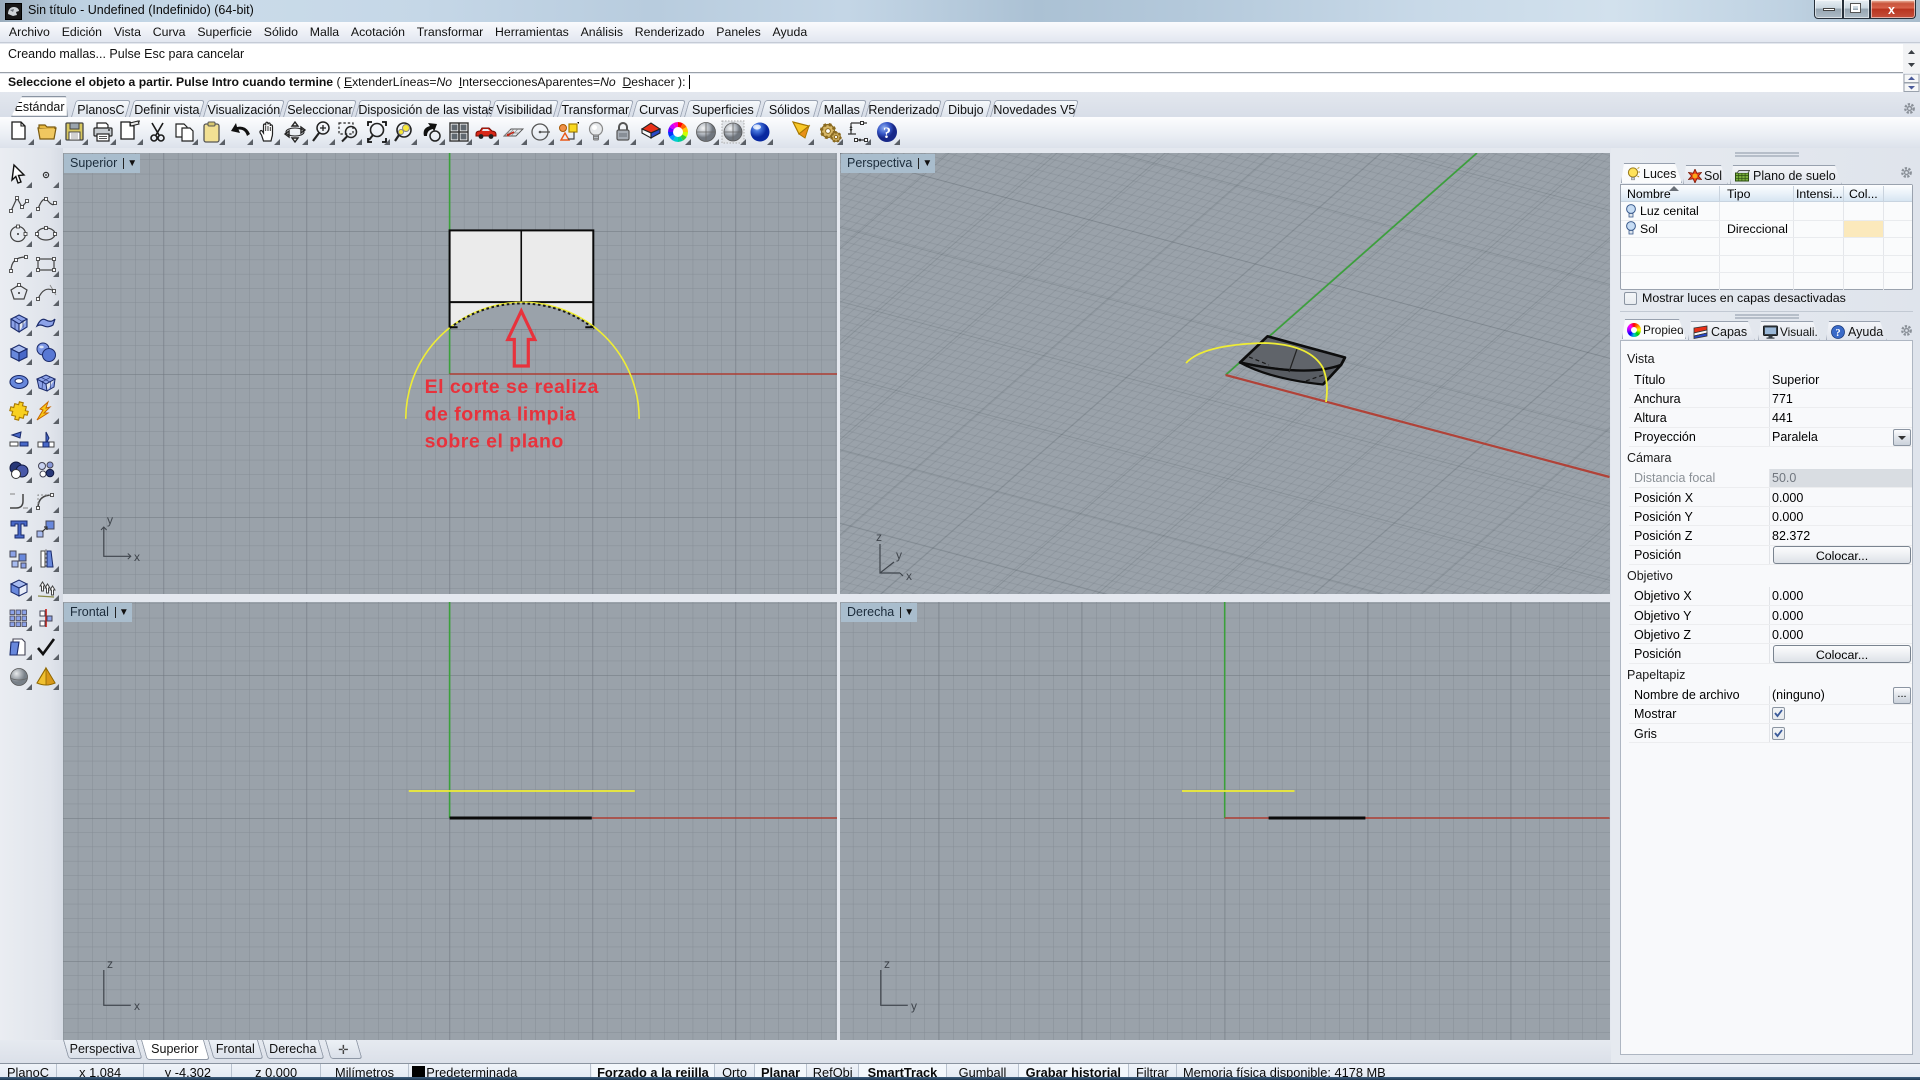 The image size is (1920, 1080). I want to click on svg-text: sobre el plano, so click(494, 442).